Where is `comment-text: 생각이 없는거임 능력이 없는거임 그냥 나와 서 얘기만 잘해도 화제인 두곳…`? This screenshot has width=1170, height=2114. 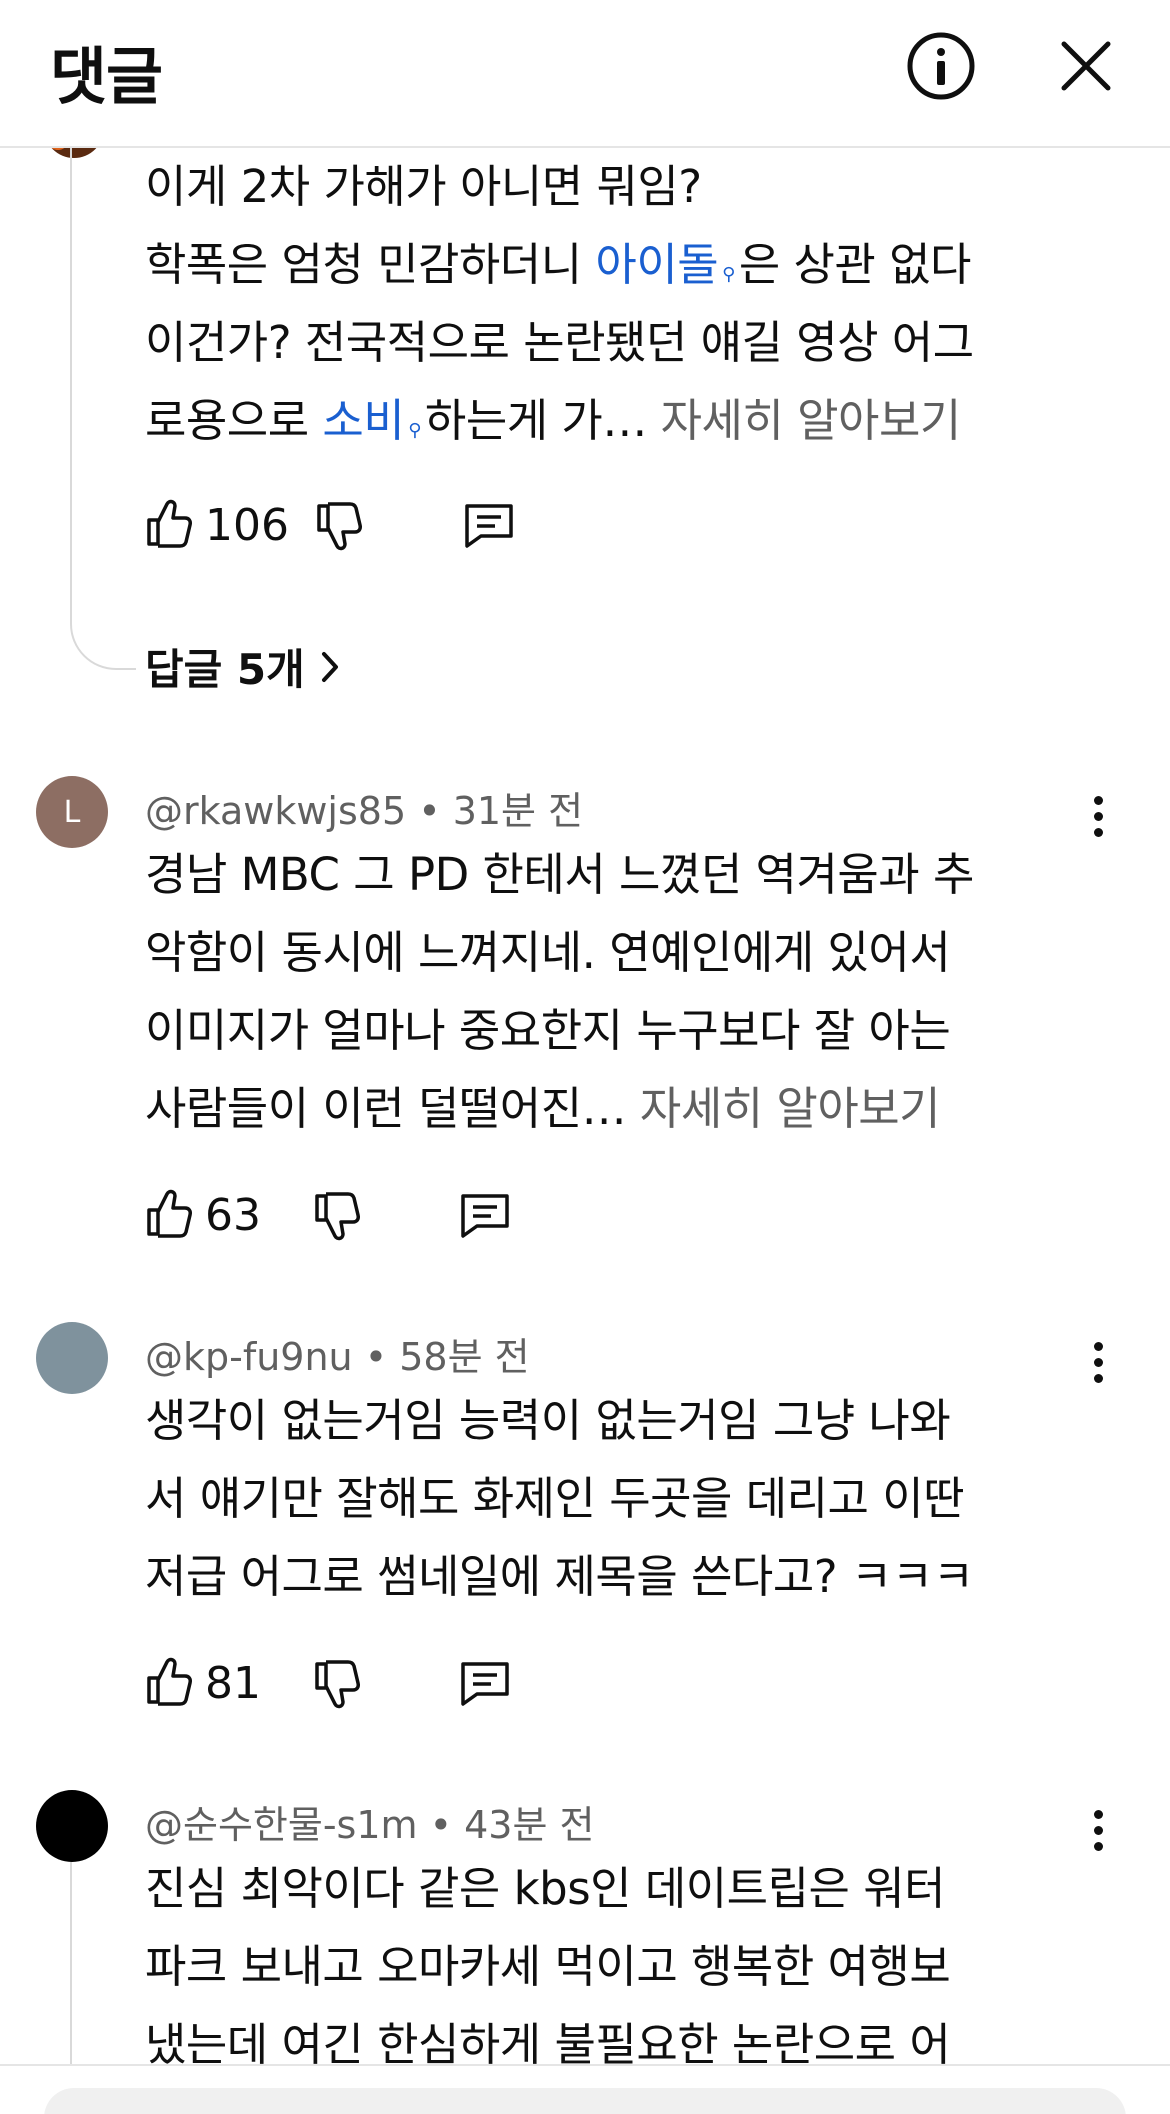
comment-text: 생각이 없는거임 능력이 없는거임 그냥 나와 서 얘기만 잘해도 화제인 두곳… is located at coordinates (559, 1498).